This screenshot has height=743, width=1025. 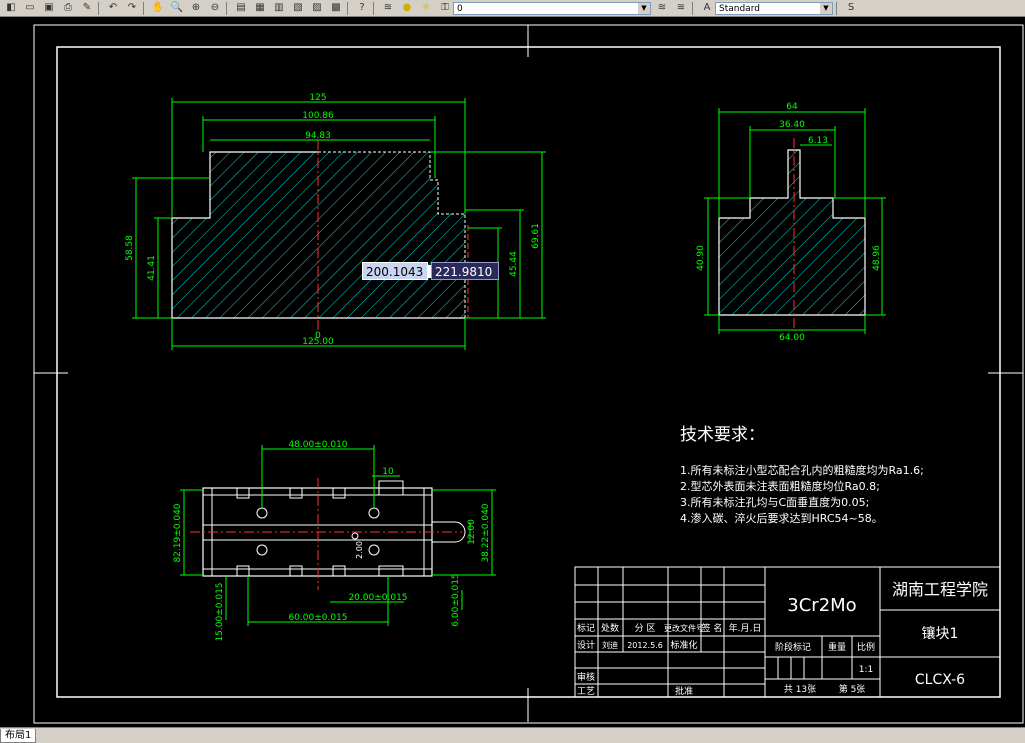 I want to click on design-date: 2012.5.6, so click(x=645, y=645).